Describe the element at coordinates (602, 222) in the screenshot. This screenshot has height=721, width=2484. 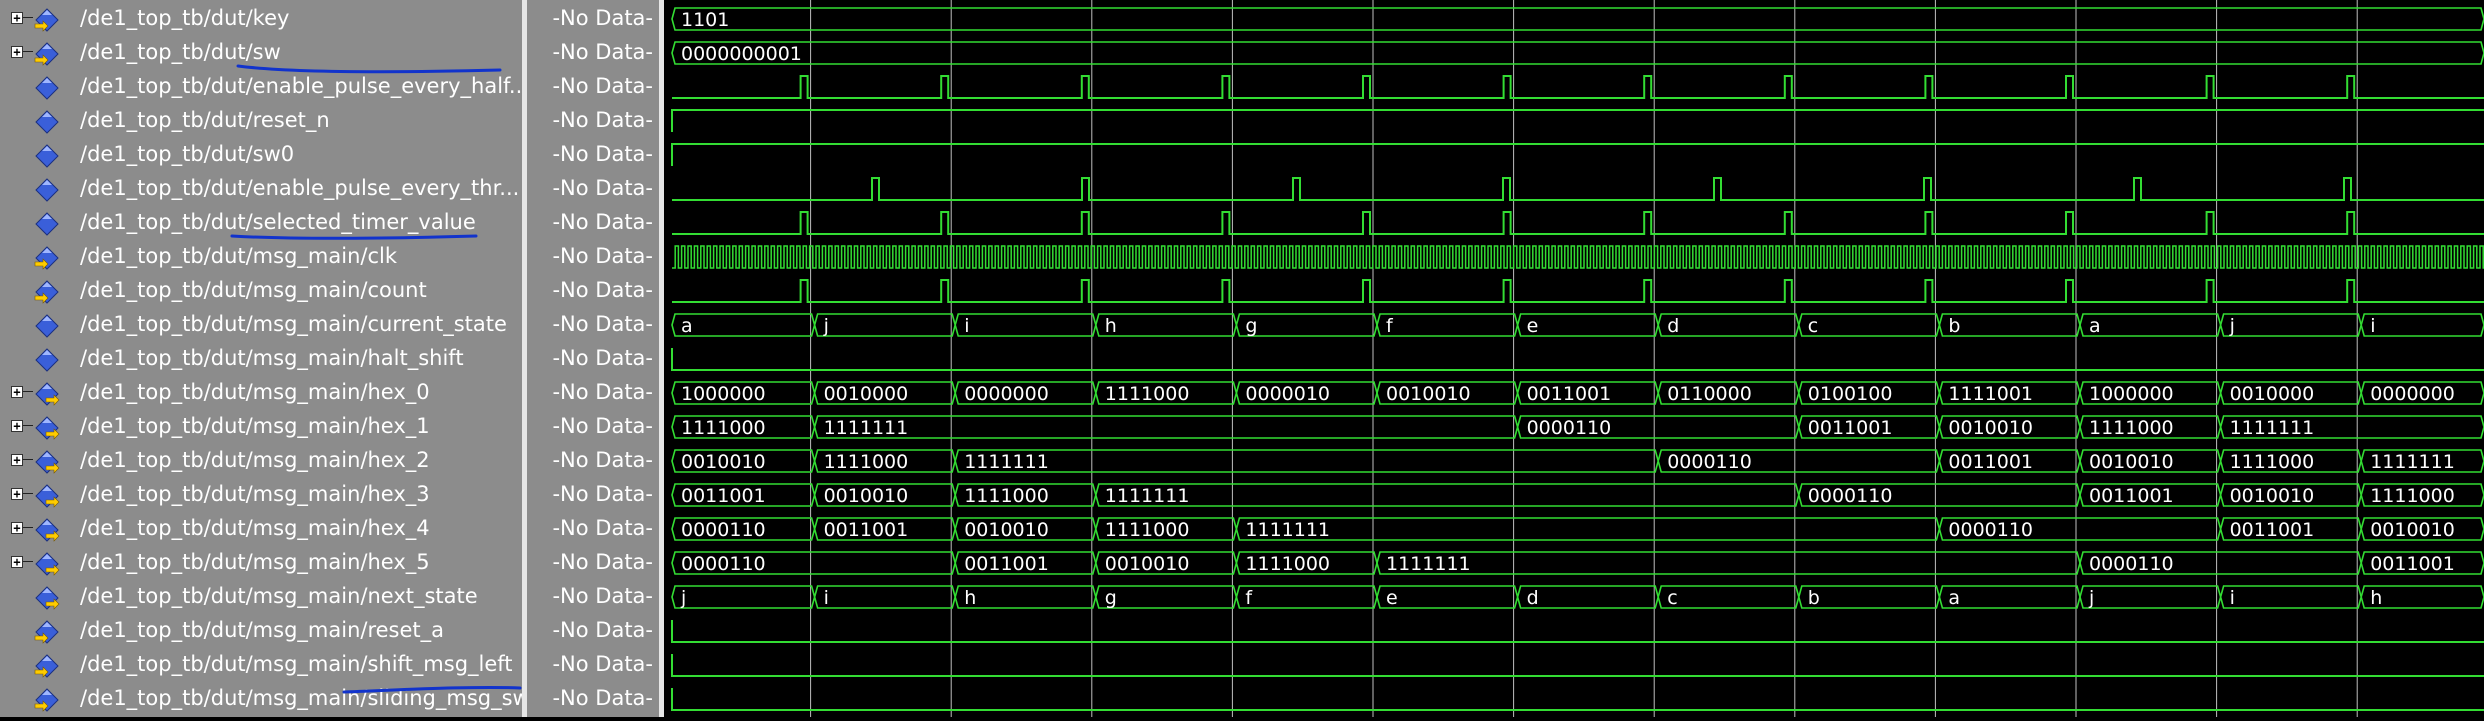
I see `signal-value: -No Data-` at that location.